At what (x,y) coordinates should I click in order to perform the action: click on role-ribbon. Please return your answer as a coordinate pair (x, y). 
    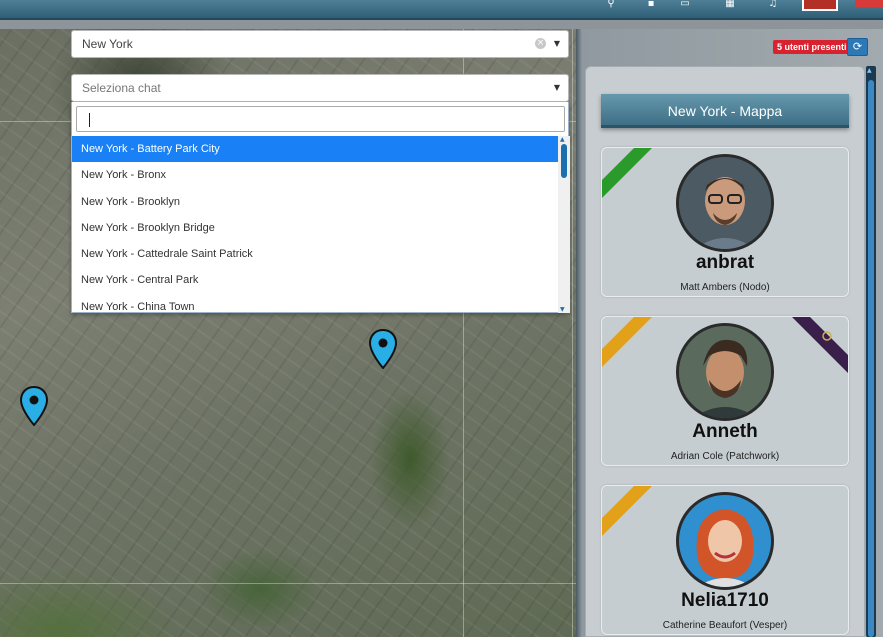
    Looking at the image, I should click on (820, 345).